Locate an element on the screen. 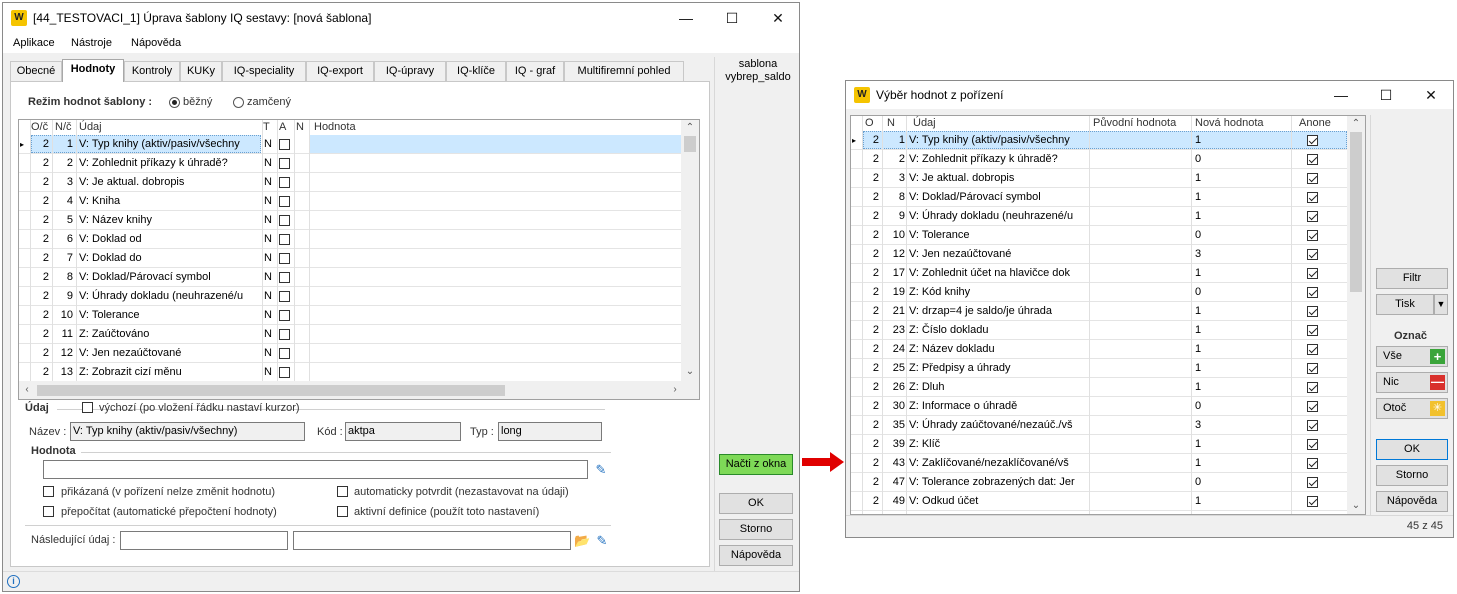 This screenshot has height=594, width=1457. vychozi-checkbox is located at coordinates (87, 407).